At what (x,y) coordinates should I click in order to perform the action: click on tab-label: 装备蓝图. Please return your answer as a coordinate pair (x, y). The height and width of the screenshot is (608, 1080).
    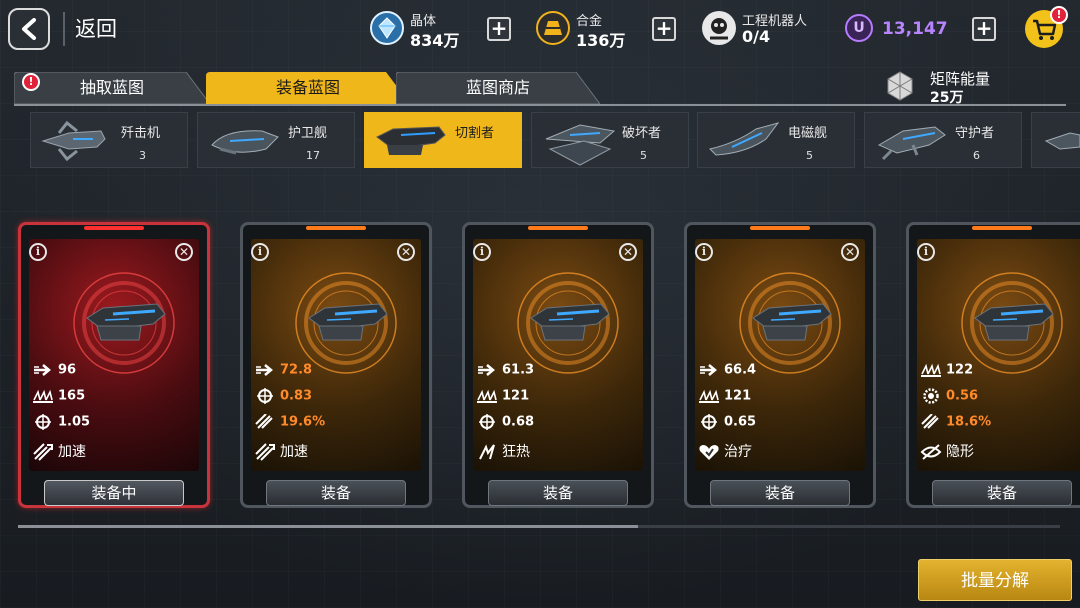
    Looking at the image, I should click on (307, 87).